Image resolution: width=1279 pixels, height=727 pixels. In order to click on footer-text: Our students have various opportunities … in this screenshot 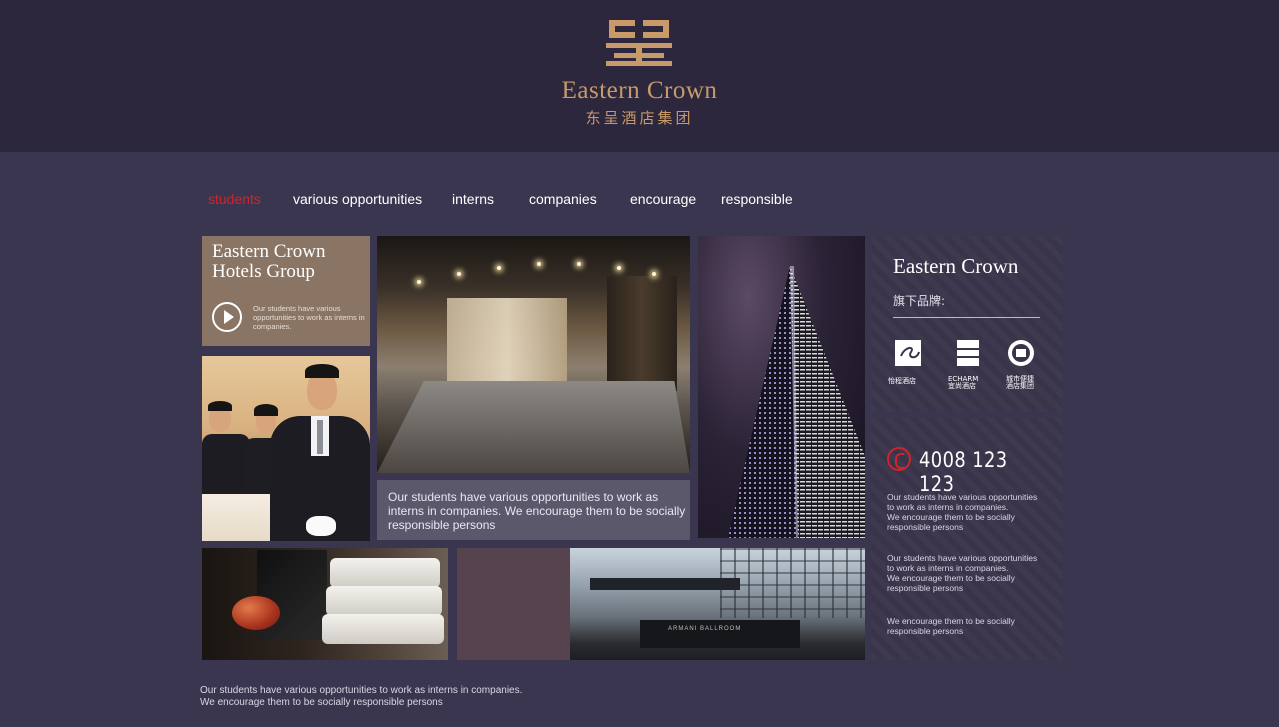, I will do `click(361, 697)`.